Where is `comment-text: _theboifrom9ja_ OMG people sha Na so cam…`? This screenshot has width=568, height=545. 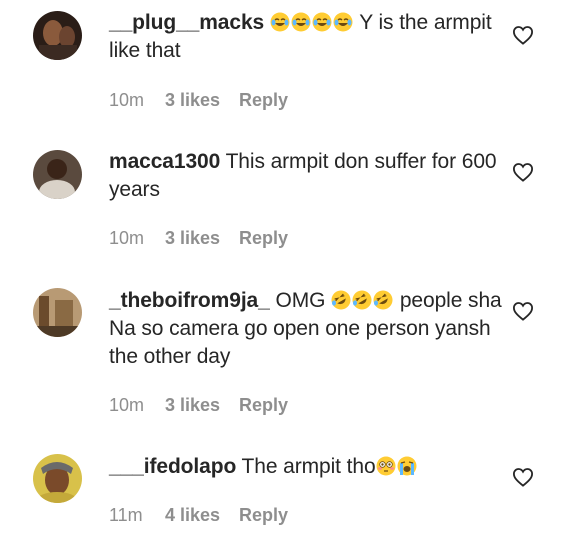 comment-text: _theboifrom9ja_ OMG people sha Na so cam… is located at coordinates (306, 329).